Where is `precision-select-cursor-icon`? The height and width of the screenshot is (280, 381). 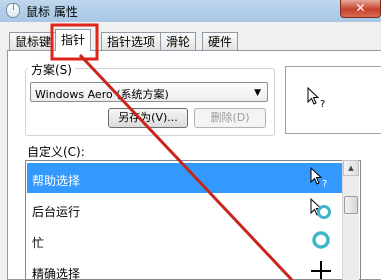 precision-select-cursor-icon is located at coordinates (321, 270).